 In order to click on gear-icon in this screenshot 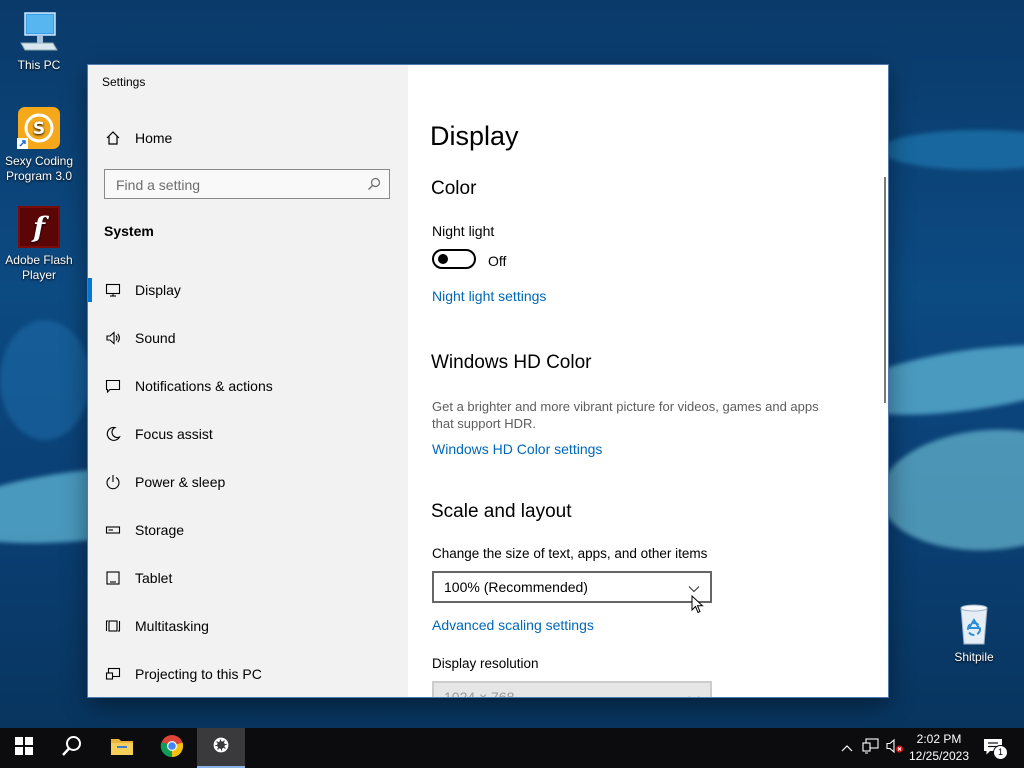, I will do `click(221, 747)`.